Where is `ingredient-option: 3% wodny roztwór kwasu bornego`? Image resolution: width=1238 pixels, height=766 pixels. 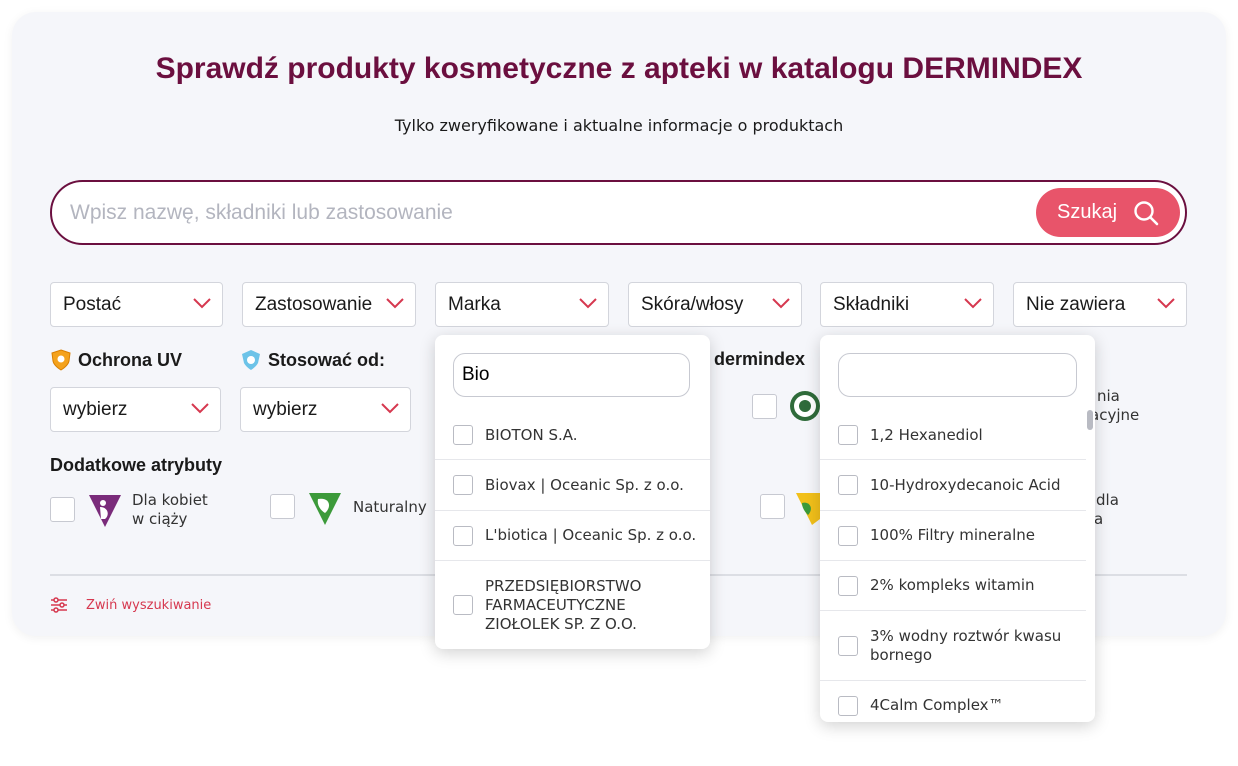 ingredient-option: 3% wodny roztwór kwasu bornego is located at coordinates (953, 645).